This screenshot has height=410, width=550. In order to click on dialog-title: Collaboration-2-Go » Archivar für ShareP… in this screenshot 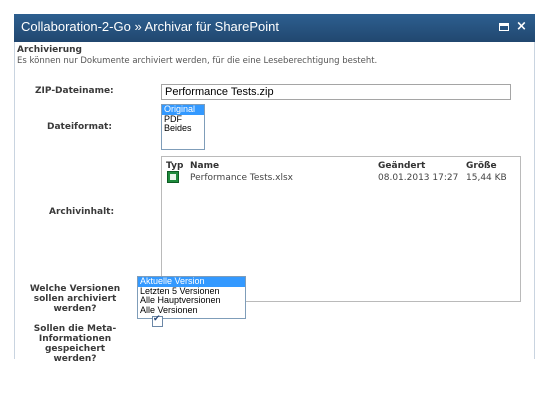, I will do `click(150, 26)`.